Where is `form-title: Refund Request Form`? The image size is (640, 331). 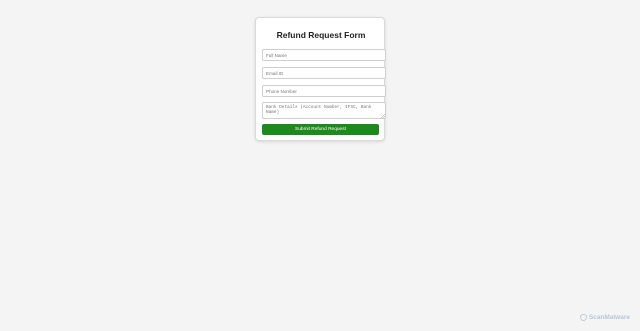
form-title: Refund Request Form is located at coordinates (321, 35).